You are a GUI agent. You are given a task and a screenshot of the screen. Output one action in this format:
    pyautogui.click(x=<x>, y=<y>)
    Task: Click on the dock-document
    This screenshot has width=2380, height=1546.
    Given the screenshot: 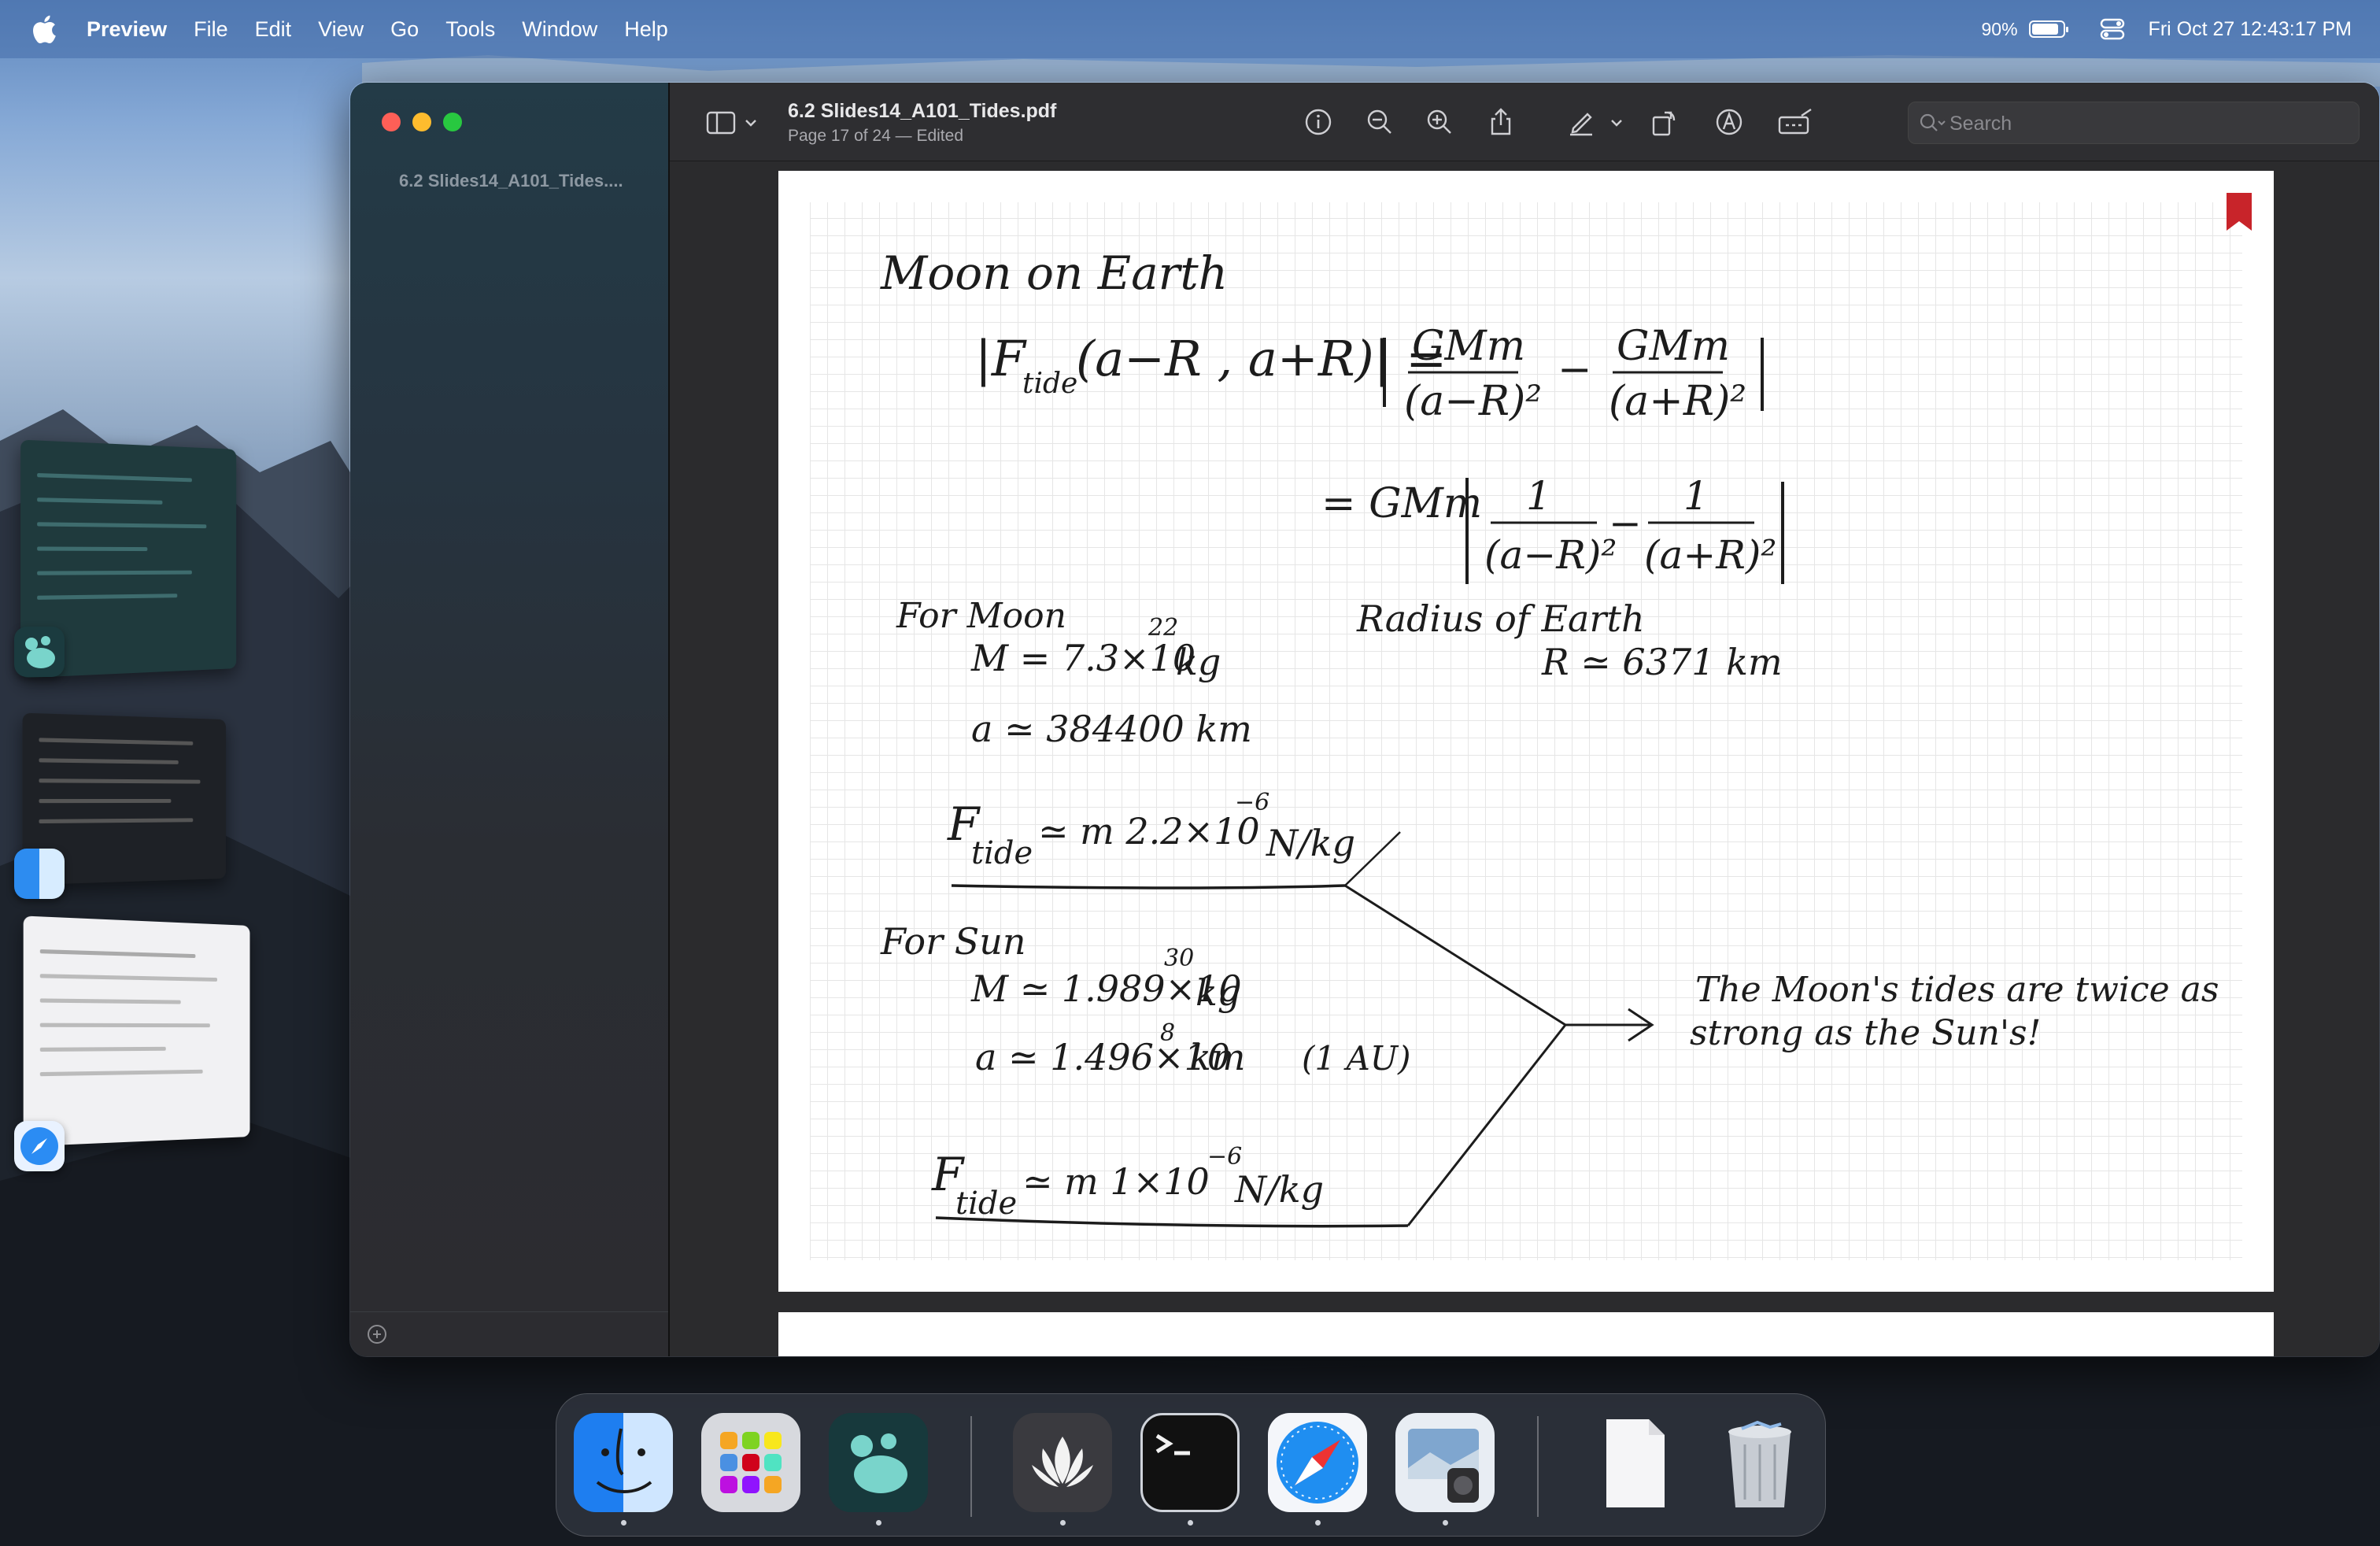 What is the action you would take?
    pyautogui.click(x=1633, y=1463)
    